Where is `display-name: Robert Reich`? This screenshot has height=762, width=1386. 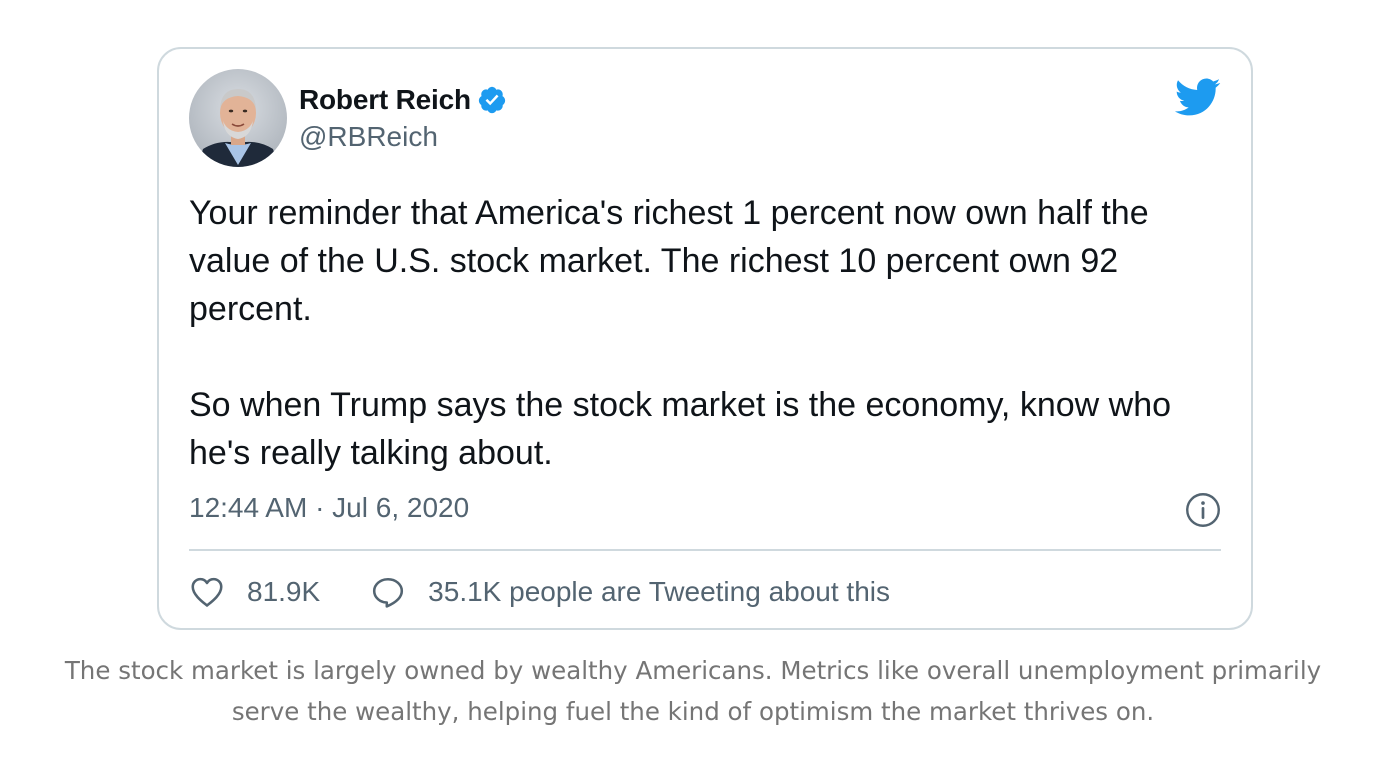
display-name: Robert Reich is located at coordinates (385, 100).